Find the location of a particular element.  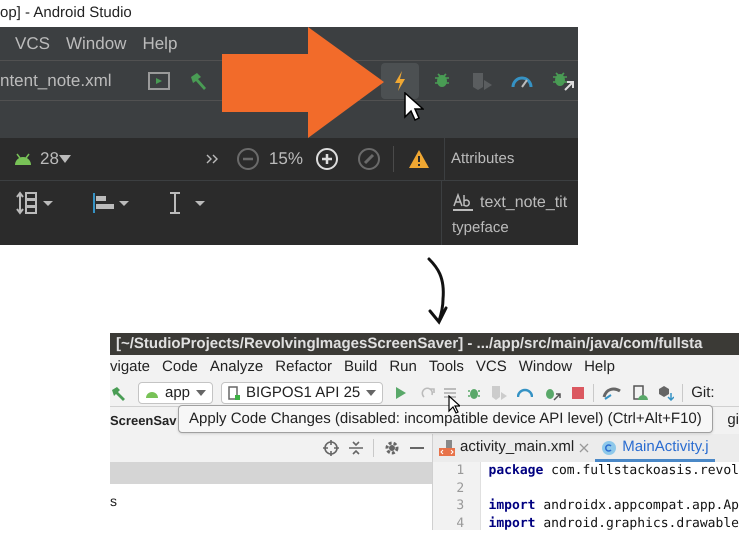

component-name: text_note_tit is located at coordinates (524, 203).